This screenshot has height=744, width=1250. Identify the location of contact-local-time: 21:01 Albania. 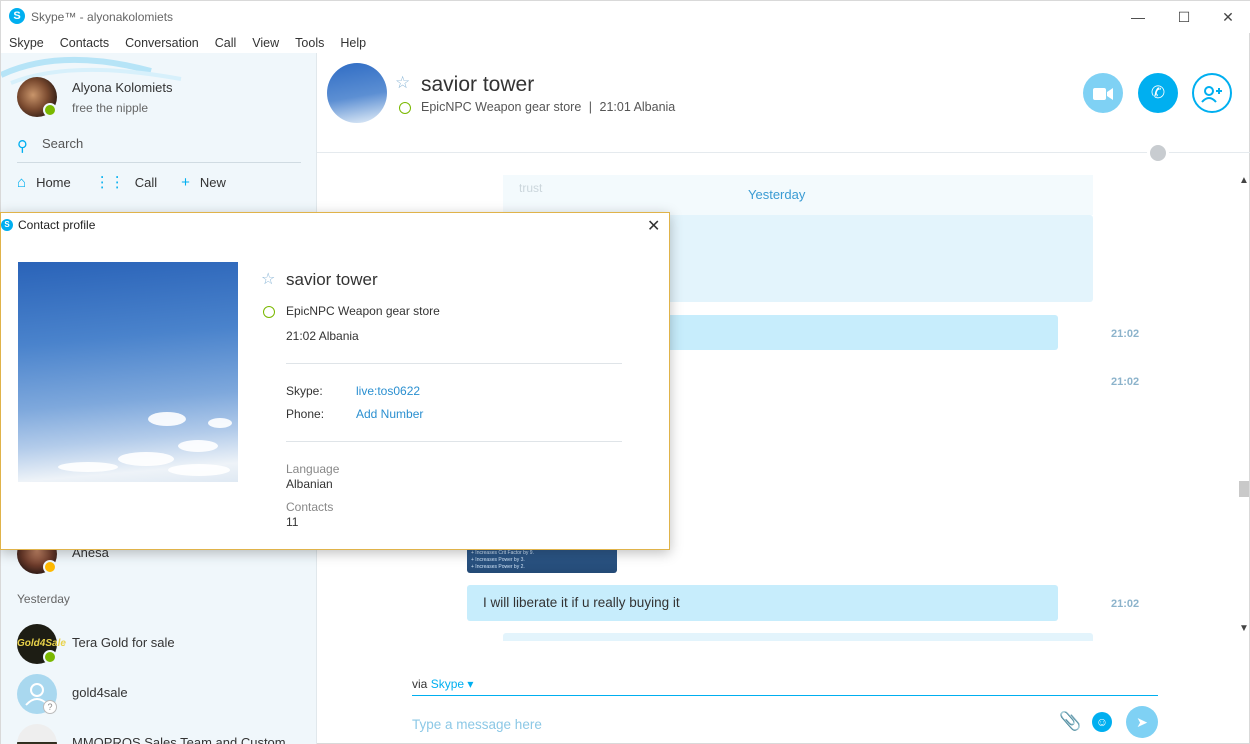
(637, 107).